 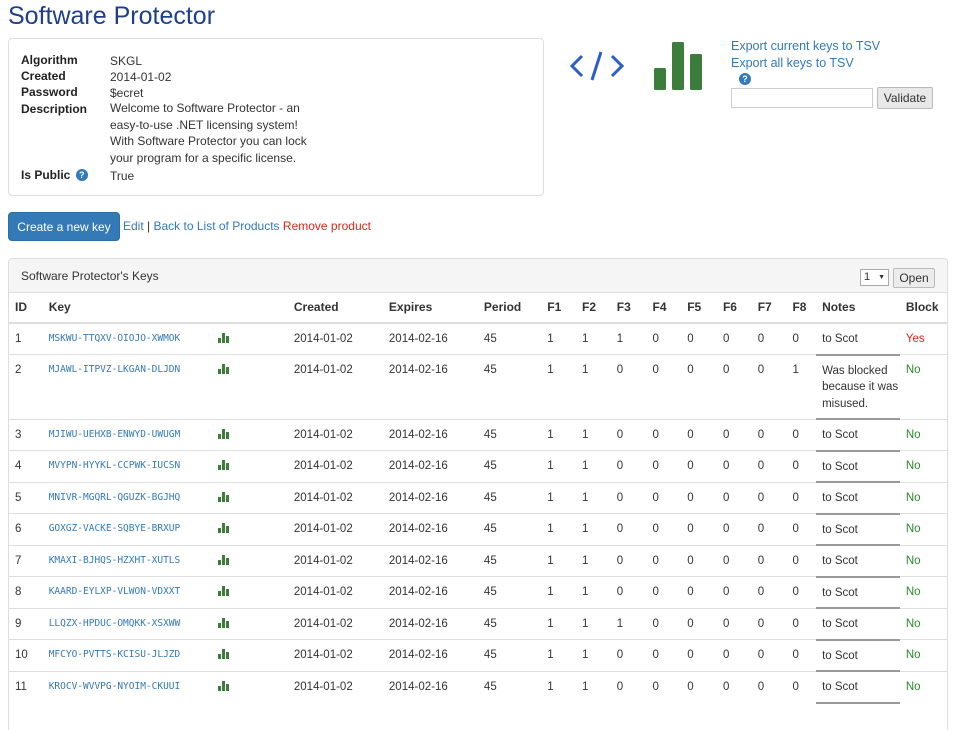 What do you see at coordinates (131, 682) in the screenshot?
I see `key-link: KROCV-WVVPG-NYOIM-CKUUI` at bounding box center [131, 682].